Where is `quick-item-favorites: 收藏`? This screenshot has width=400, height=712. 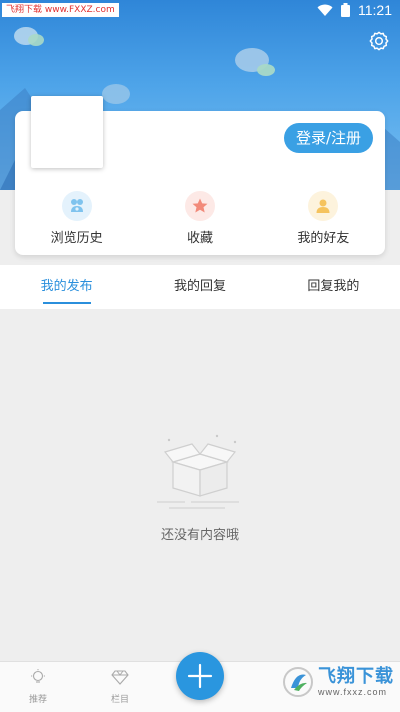 quick-item-favorites: 收藏 is located at coordinates (199, 218).